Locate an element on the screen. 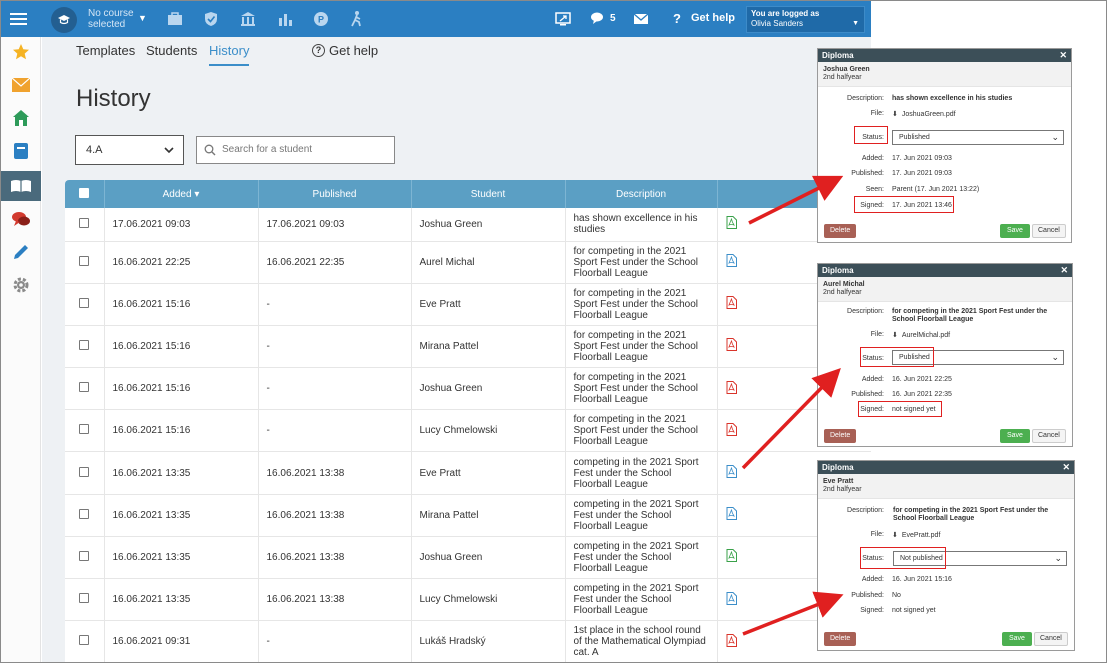 The height and width of the screenshot is (663, 1107). cell-published: 16.06.2021 22:35 is located at coordinates (335, 262).